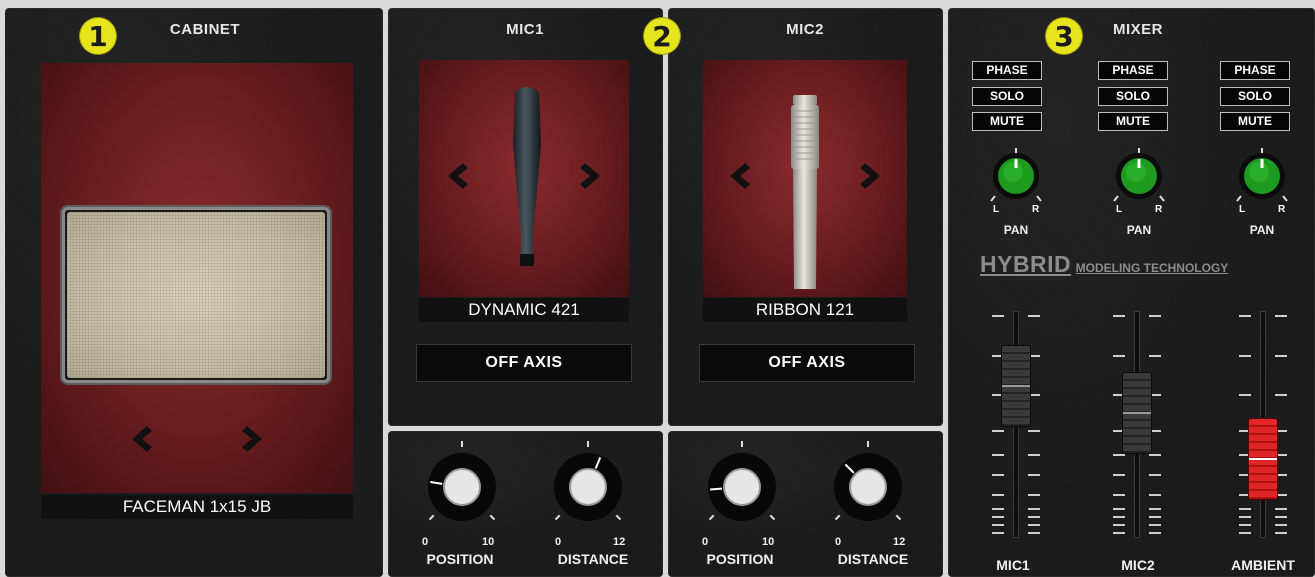 The image size is (1315, 577). I want to click on mic1-next-arrow, so click(591, 176).